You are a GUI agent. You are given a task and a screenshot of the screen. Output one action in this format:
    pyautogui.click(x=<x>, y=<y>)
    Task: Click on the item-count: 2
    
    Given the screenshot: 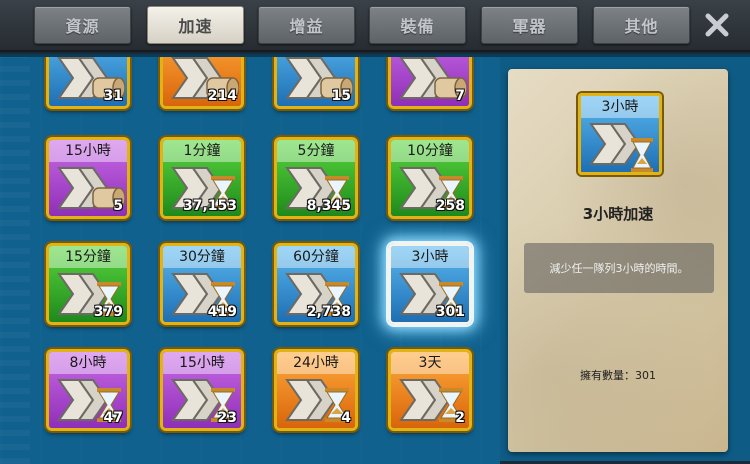 What is the action you would take?
    pyautogui.click(x=460, y=418)
    